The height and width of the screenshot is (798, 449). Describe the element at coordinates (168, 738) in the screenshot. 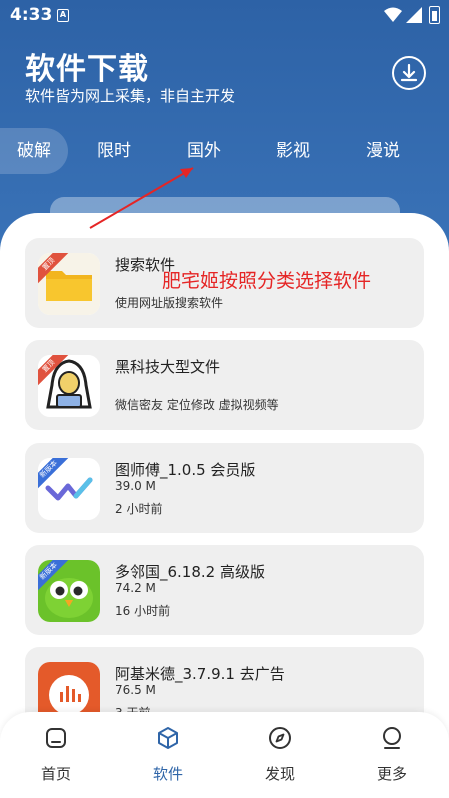

I see `cube-icon` at that location.